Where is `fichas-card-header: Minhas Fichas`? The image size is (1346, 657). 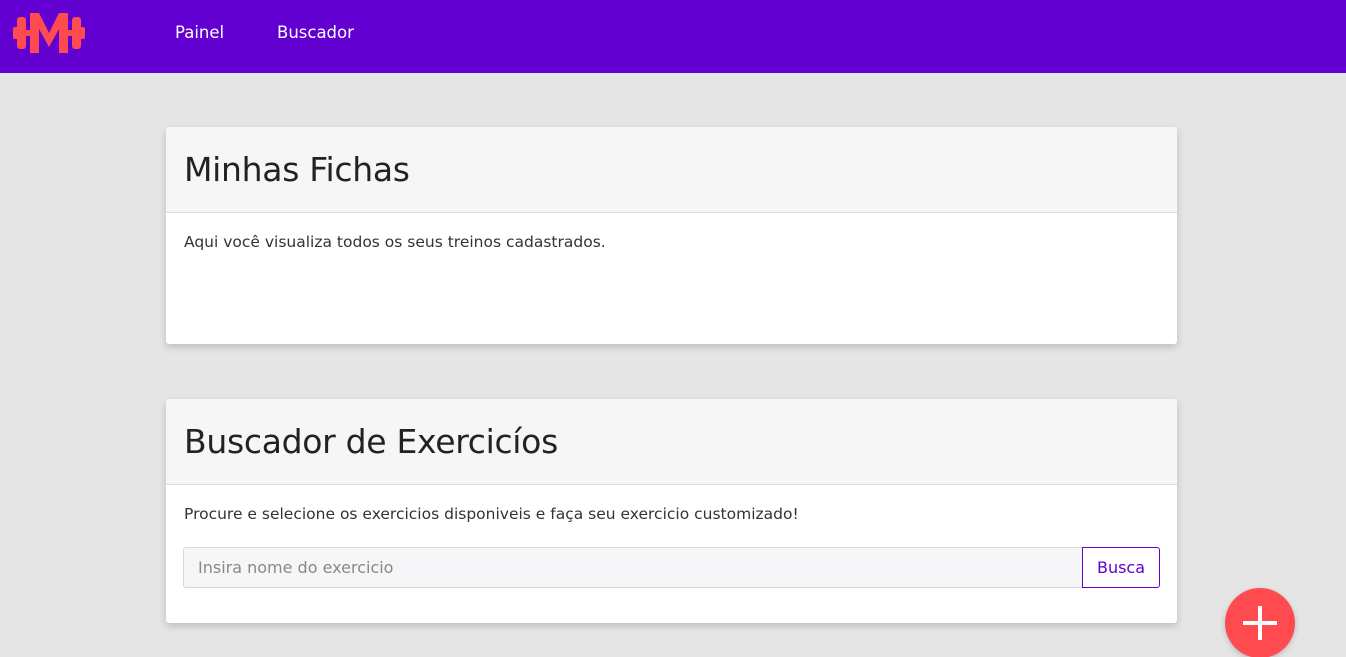 fichas-card-header: Minhas Fichas is located at coordinates (671, 170).